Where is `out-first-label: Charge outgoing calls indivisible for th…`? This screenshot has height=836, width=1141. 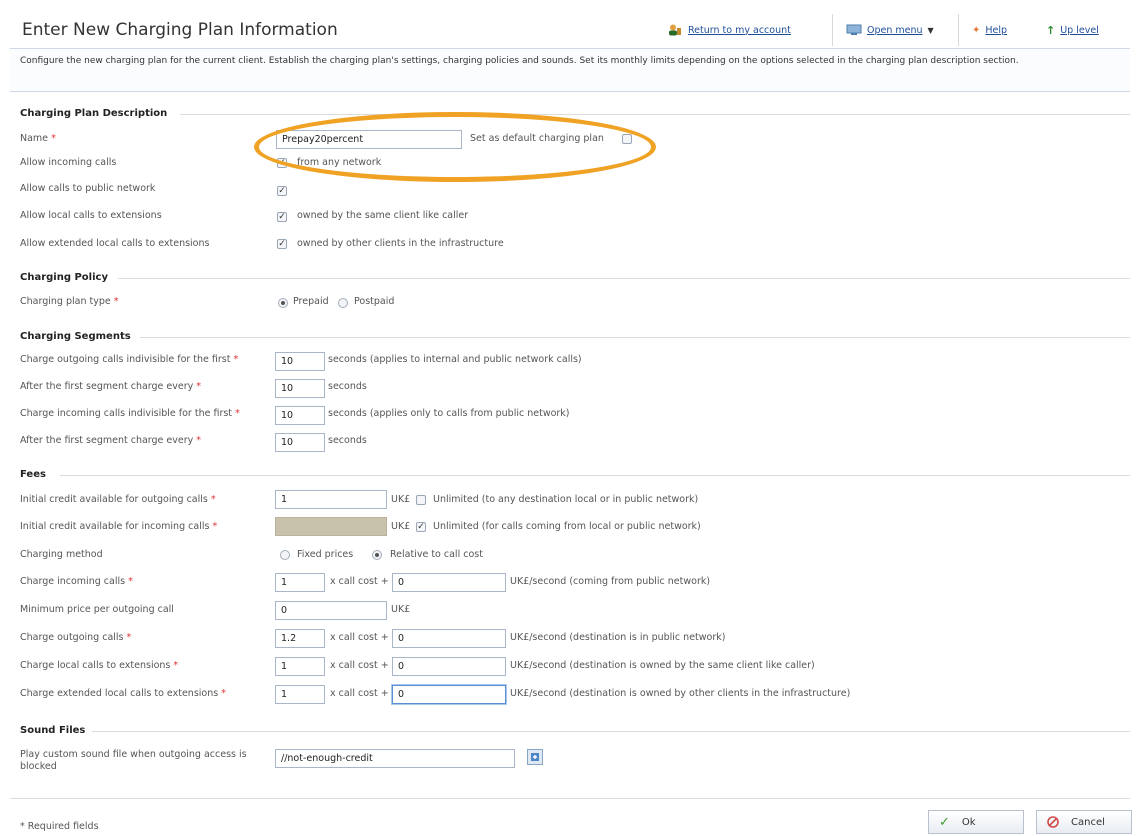 out-first-label: Charge outgoing calls indivisible for th… is located at coordinates (129, 359).